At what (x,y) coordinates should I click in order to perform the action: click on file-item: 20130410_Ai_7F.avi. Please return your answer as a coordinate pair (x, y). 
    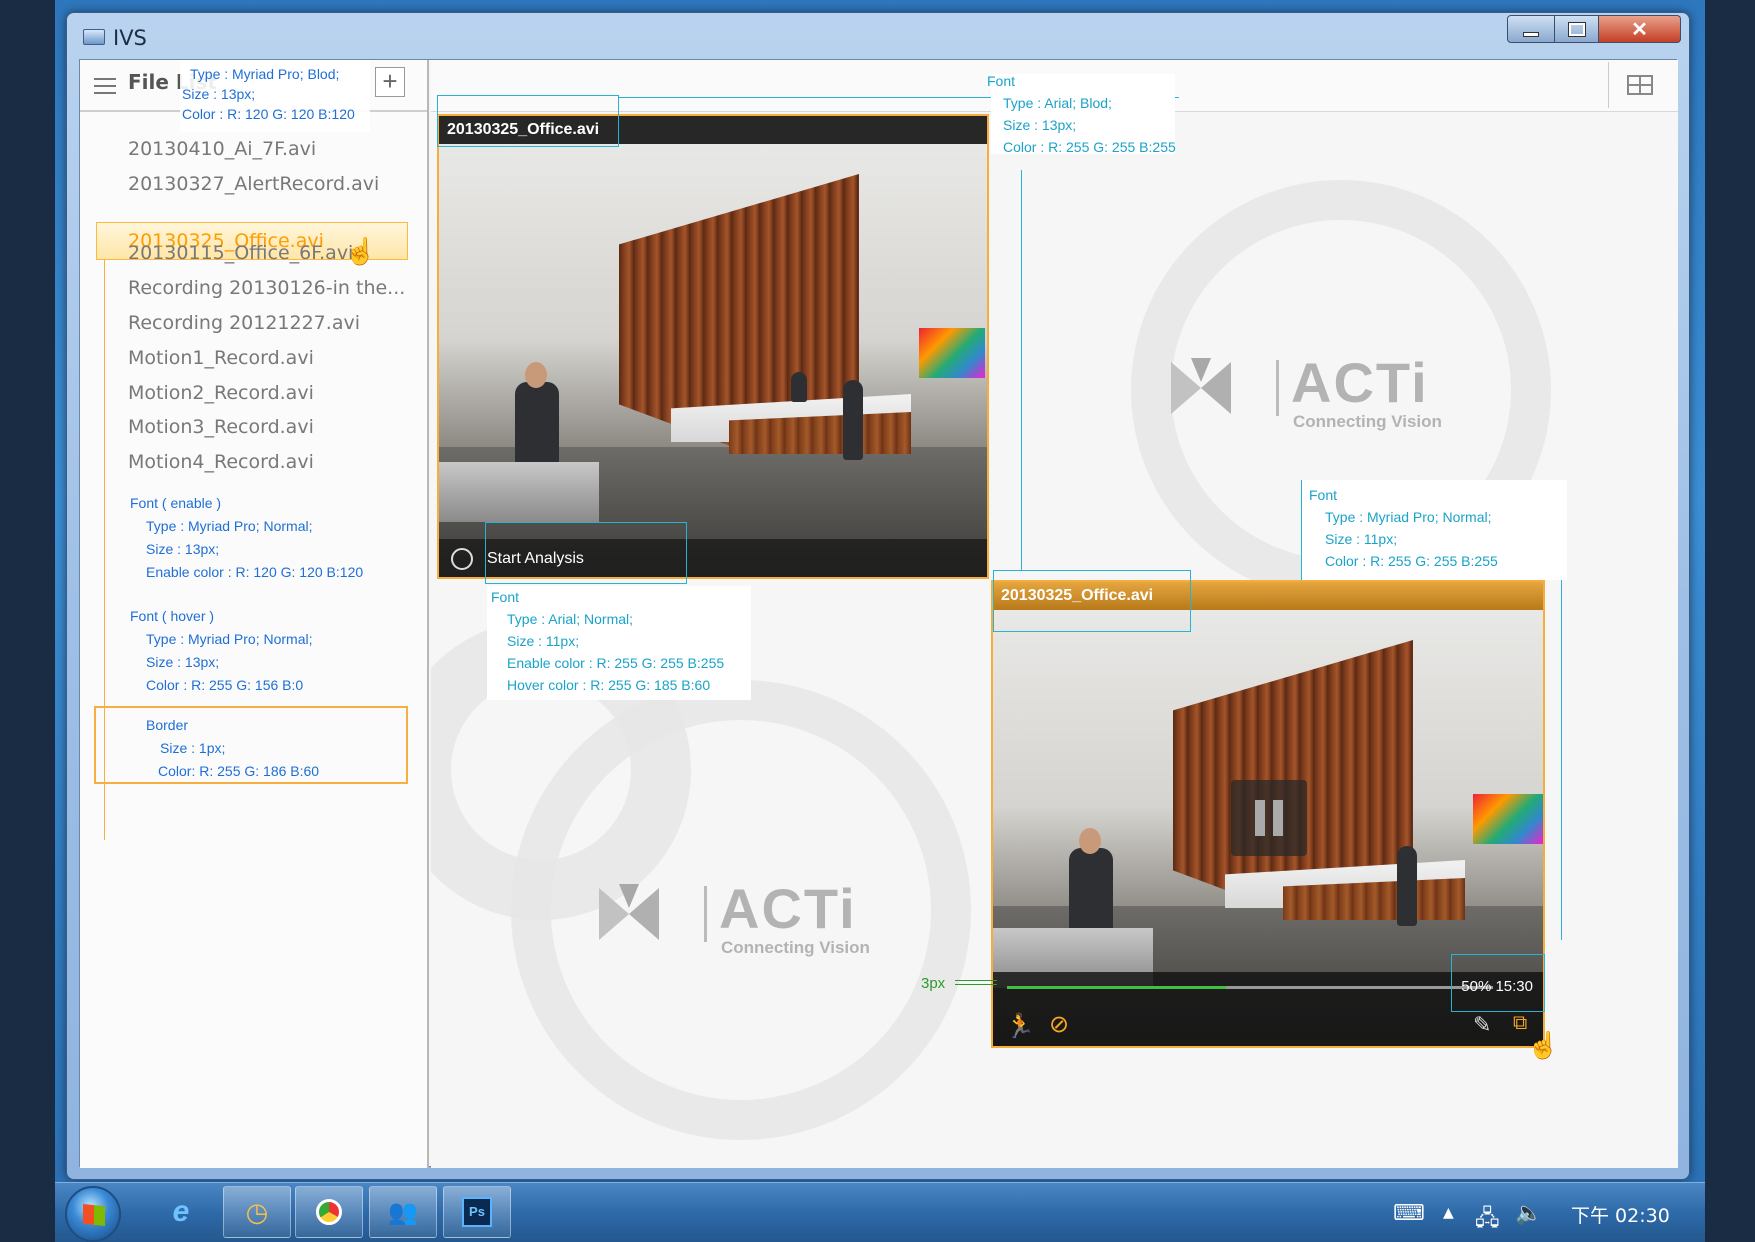
    Looking at the image, I should click on (222, 149).